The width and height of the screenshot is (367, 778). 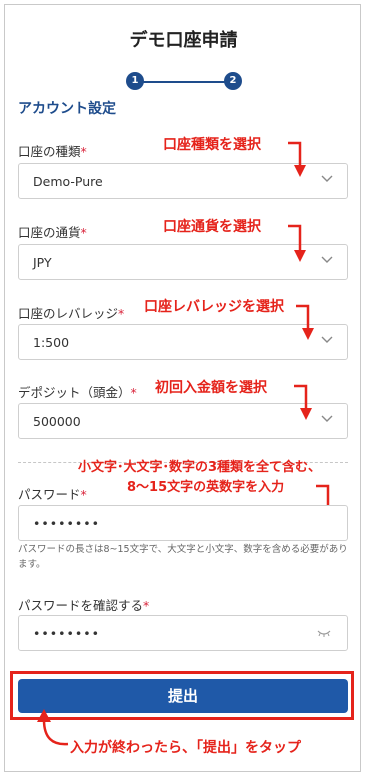 I want to click on submit-annotation: 入力が終わったら、「提出」をタップ, so click(x=185, y=748).